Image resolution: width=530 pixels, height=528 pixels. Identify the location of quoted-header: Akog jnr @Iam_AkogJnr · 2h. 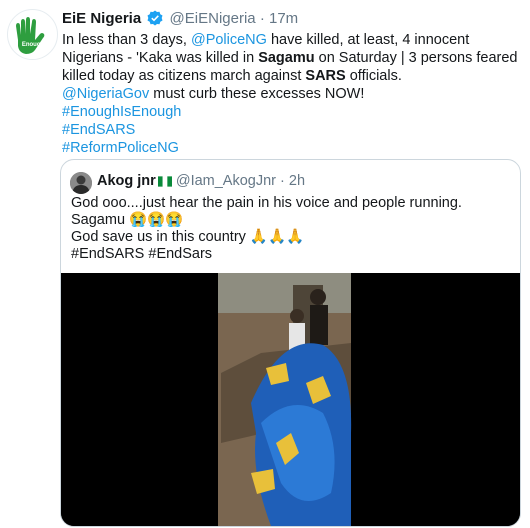
(201, 182).